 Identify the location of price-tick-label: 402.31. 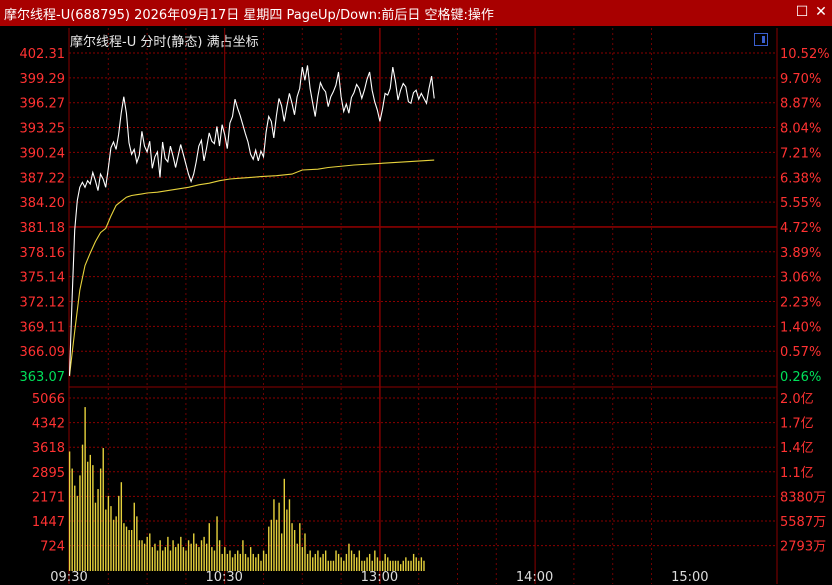
(43, 54).